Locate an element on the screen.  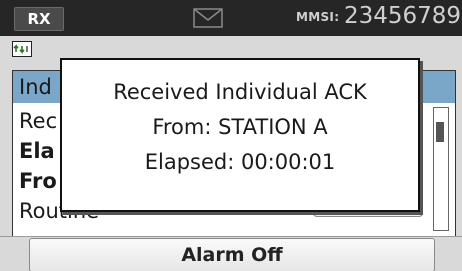
menu-line: Fro is located at coordinates (38, 181).